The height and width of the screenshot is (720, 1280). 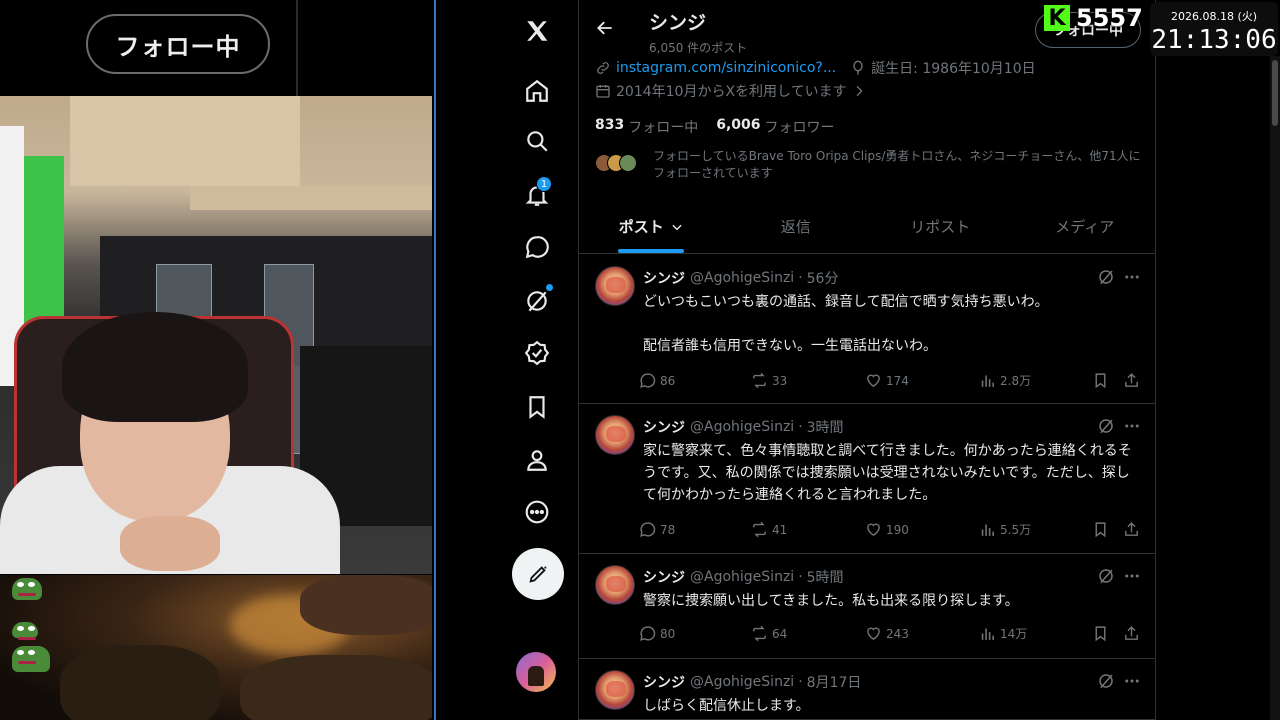 What do you see at coordinates (1109, 18) in the screenshot?
I see `viewer-count: 5557` at bounding box center [1109, 18].